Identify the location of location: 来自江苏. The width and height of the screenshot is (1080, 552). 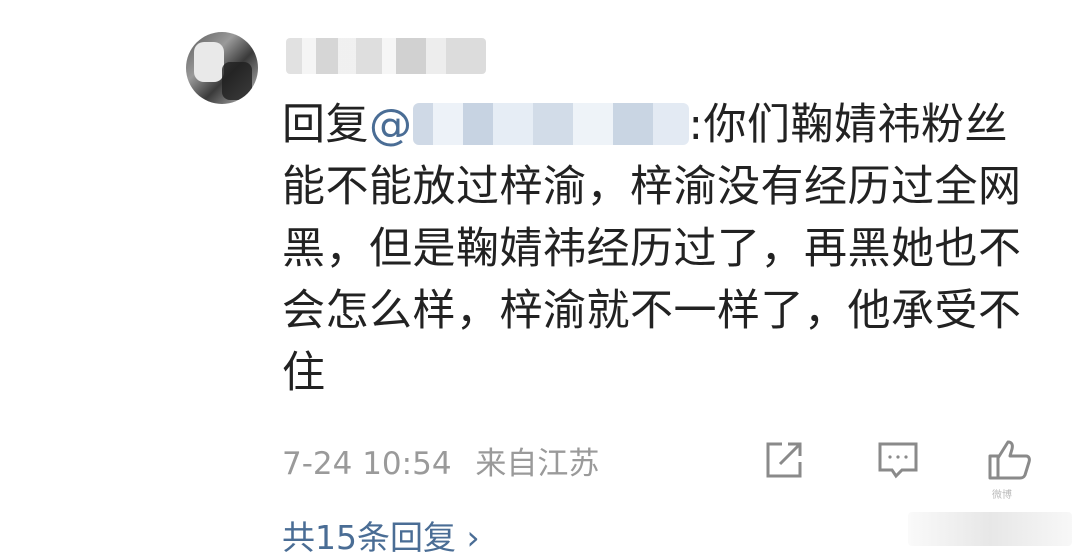
(537, 464).